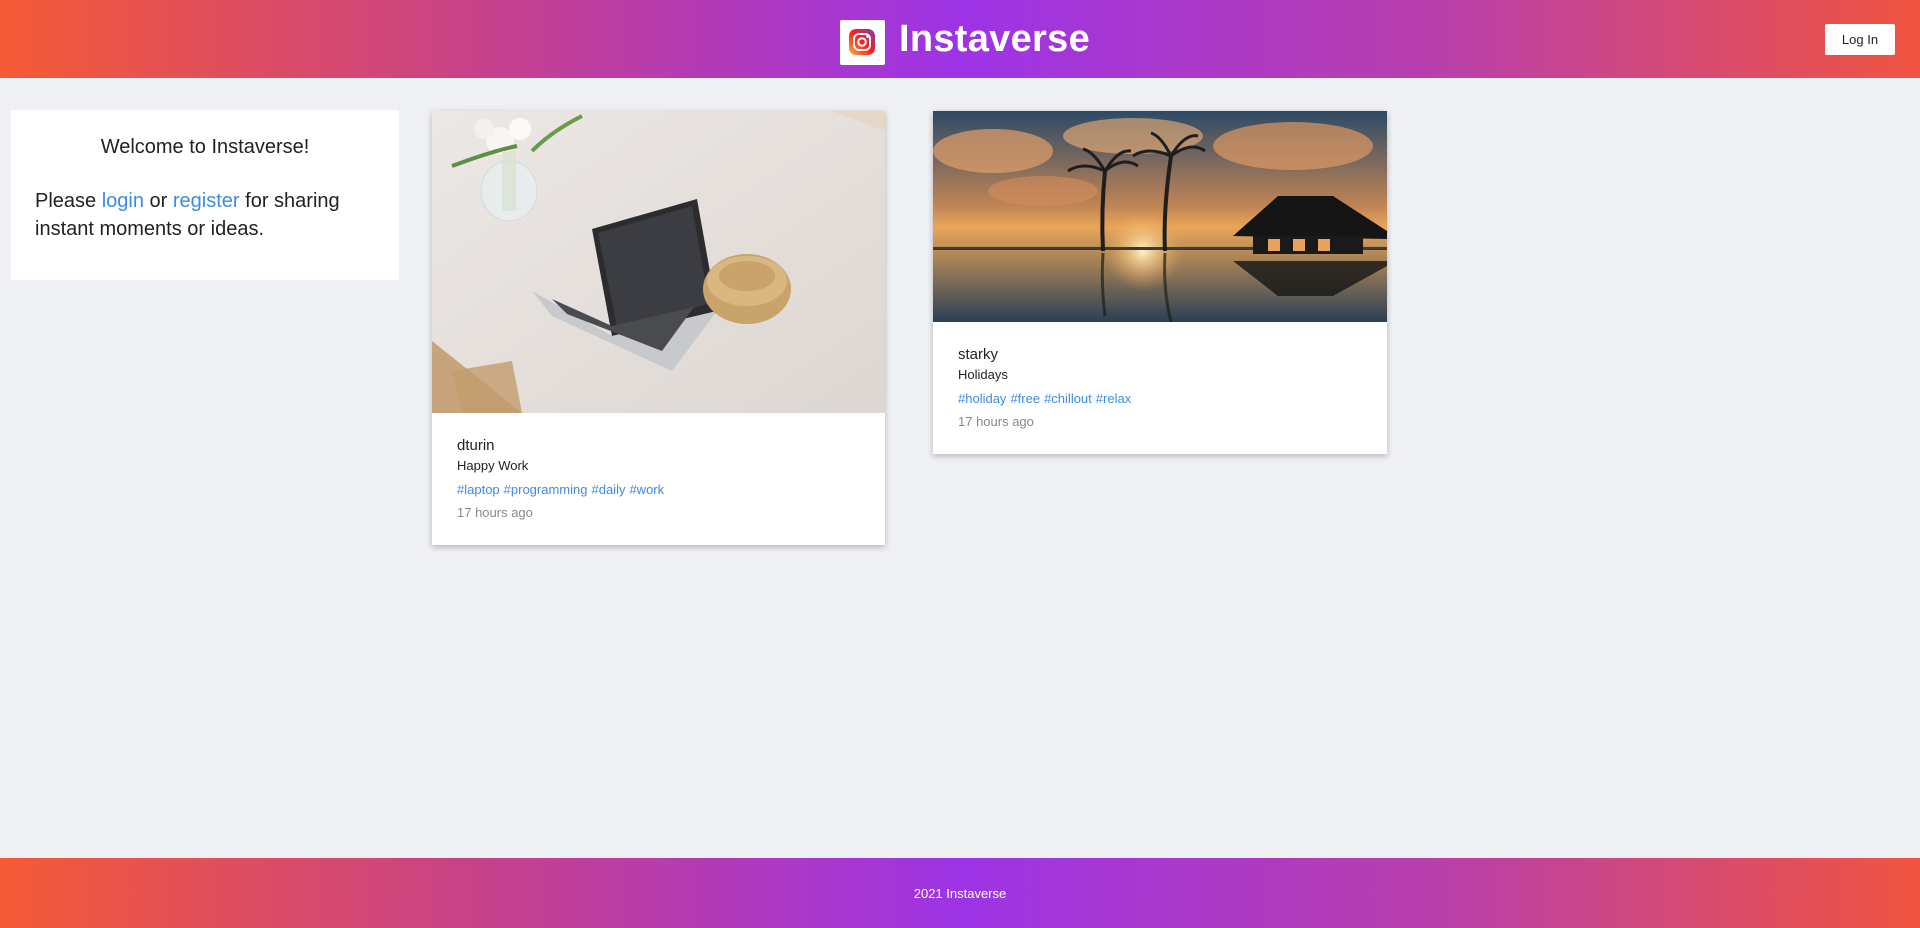 Image resolution: width=1920 pixels, height=928 pixels. I want to click on instagram-icon, so click(862, 42).